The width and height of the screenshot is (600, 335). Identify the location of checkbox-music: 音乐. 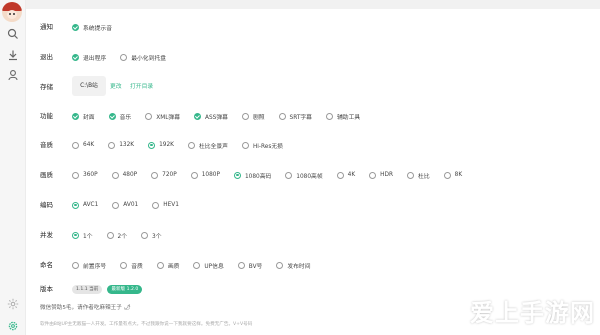
(119, 116).